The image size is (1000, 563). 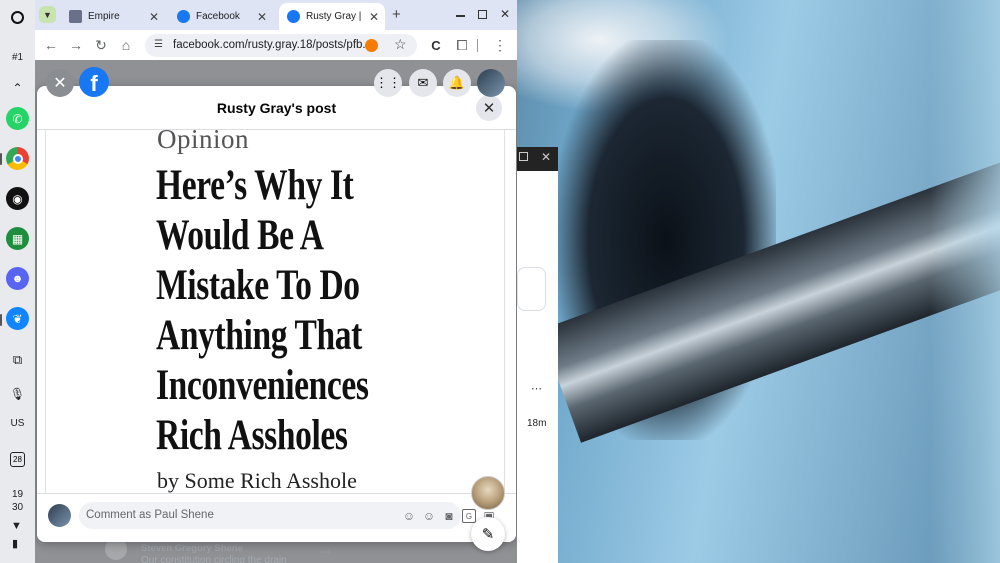 I want to click on comment-timestamp: 18m, so click(x=537, y=423).